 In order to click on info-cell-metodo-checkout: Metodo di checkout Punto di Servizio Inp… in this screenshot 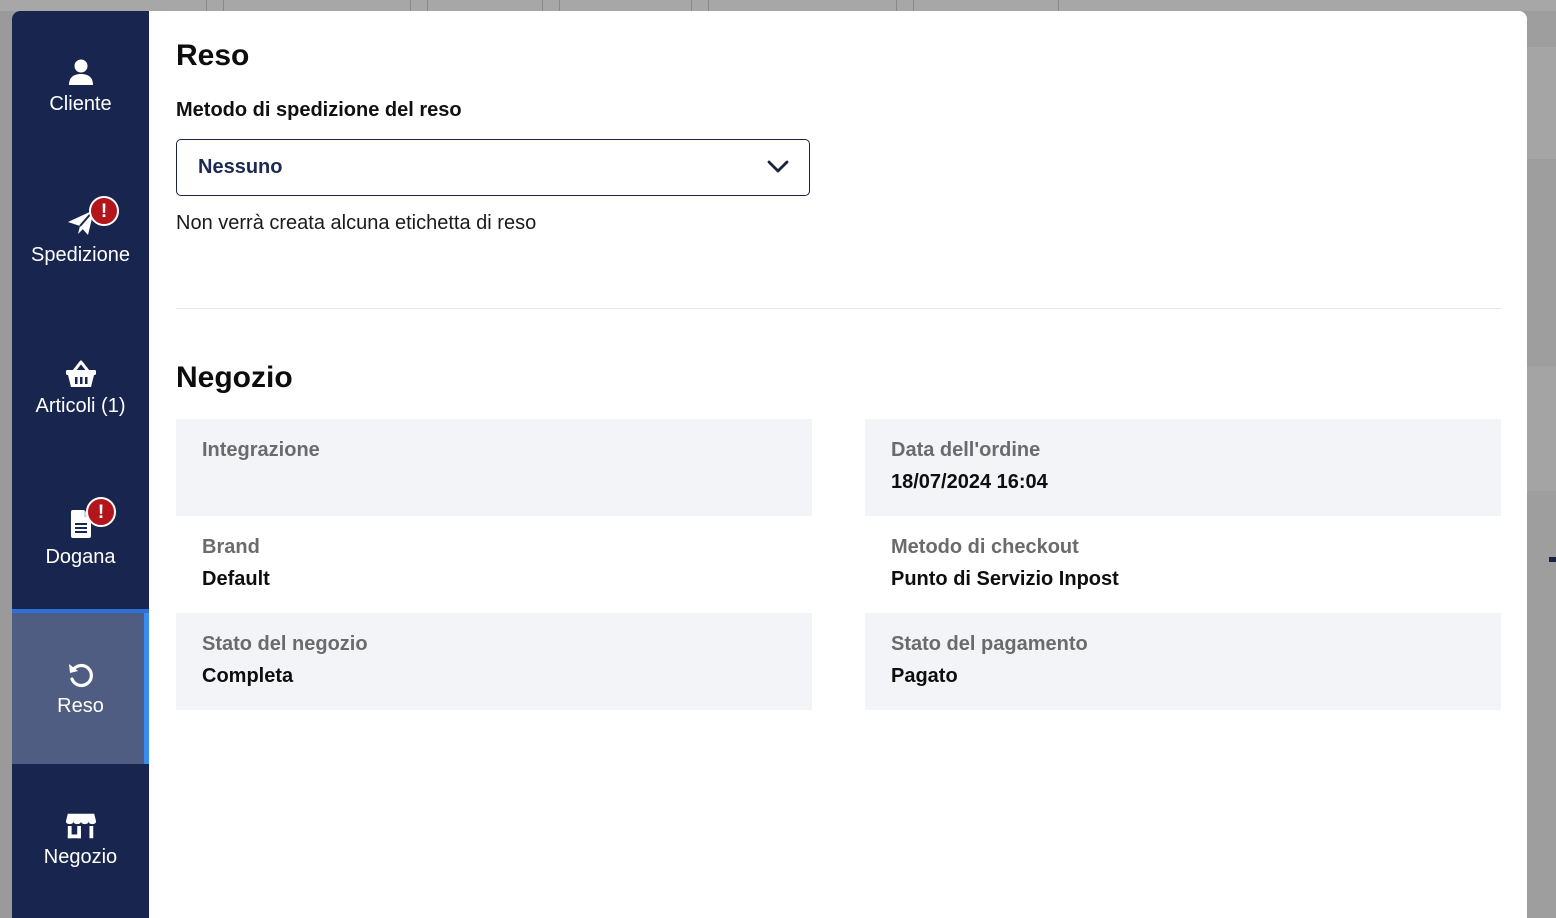, I will do `click(1183, 564)`.